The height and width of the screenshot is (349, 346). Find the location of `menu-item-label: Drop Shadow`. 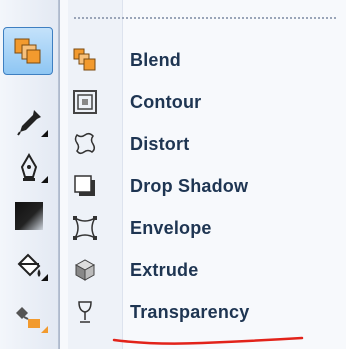

menu-item-label: Drop Shadow is located at coordinates (189, 185).